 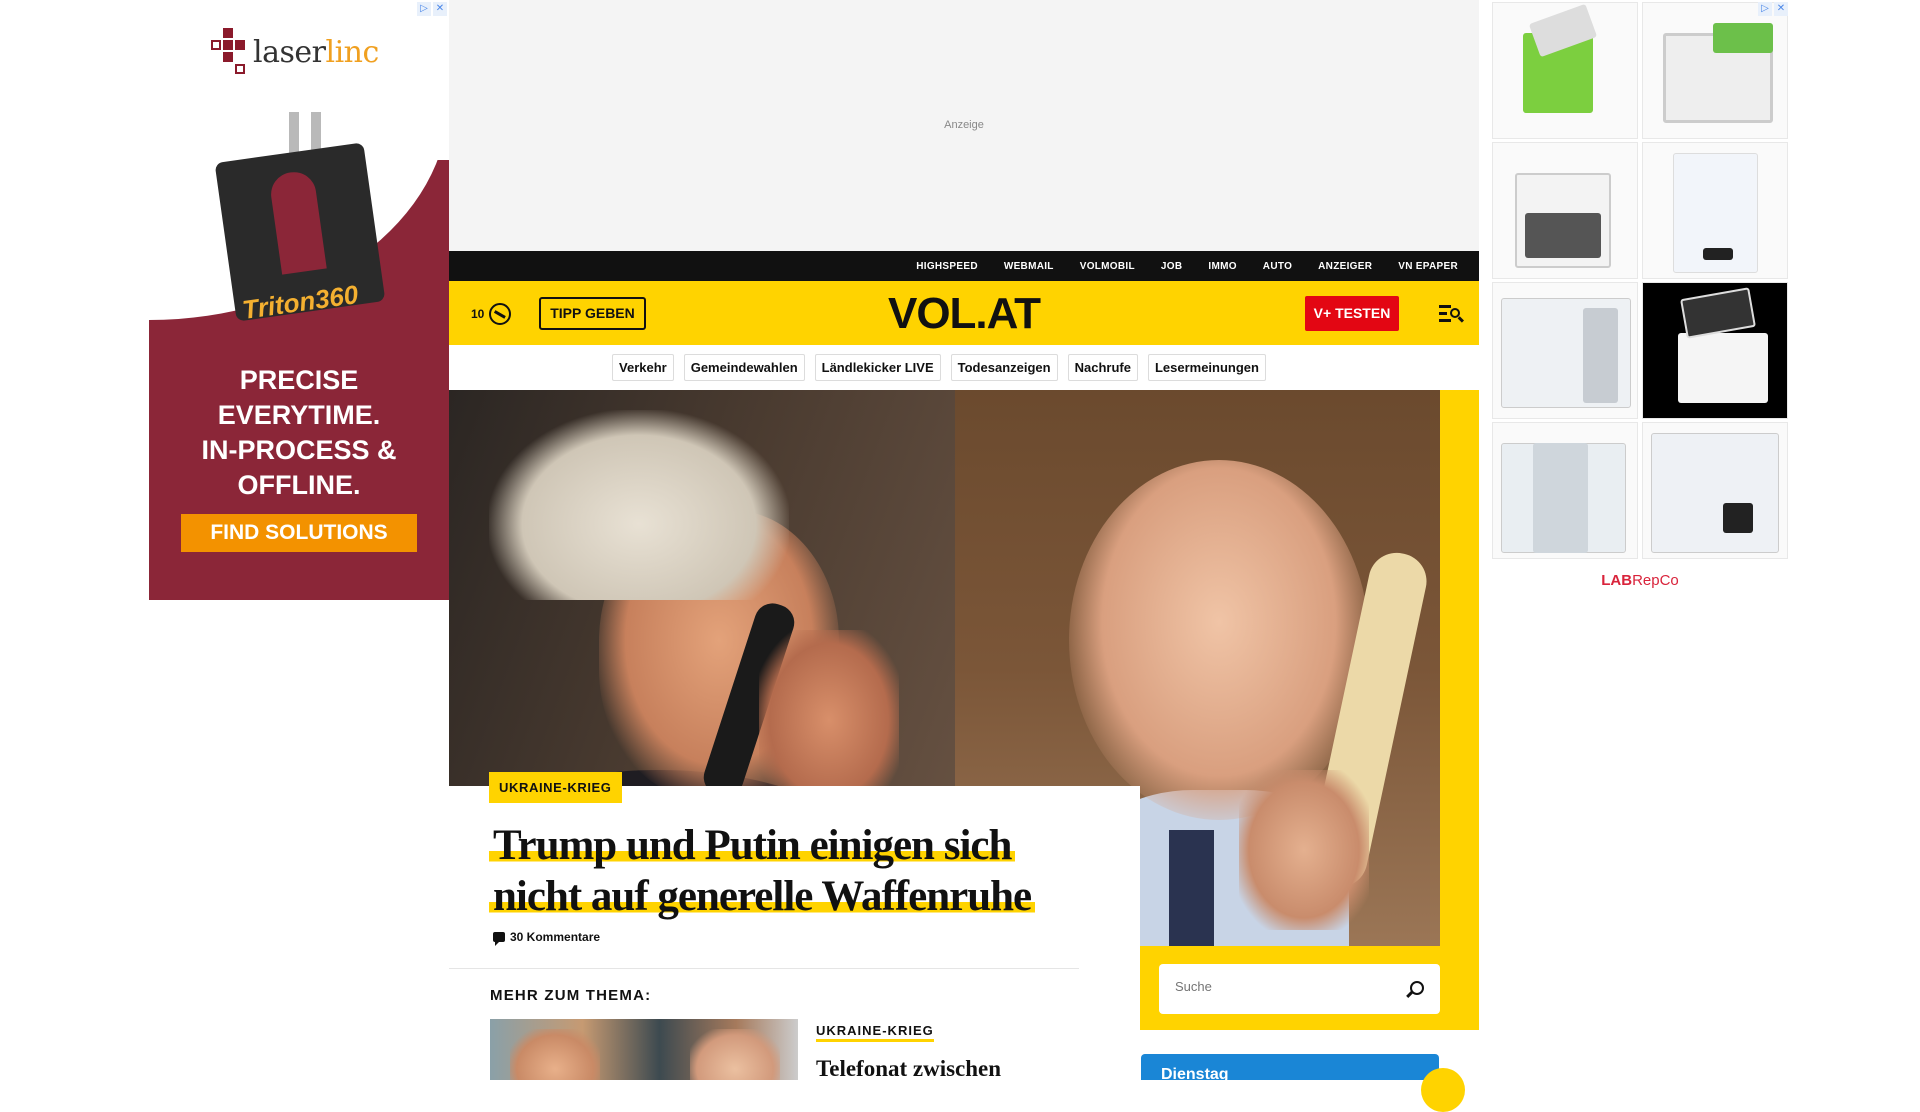 I want to click on labrepco-logo: LABRepCo, so click(x=1640, y=580).